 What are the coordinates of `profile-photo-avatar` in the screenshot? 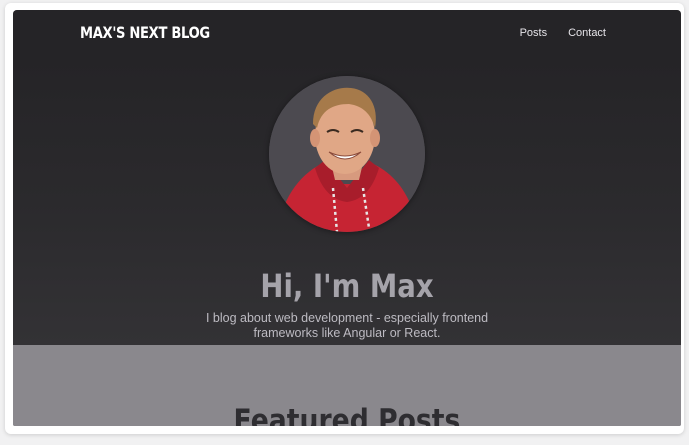 It's located at (347, 154).